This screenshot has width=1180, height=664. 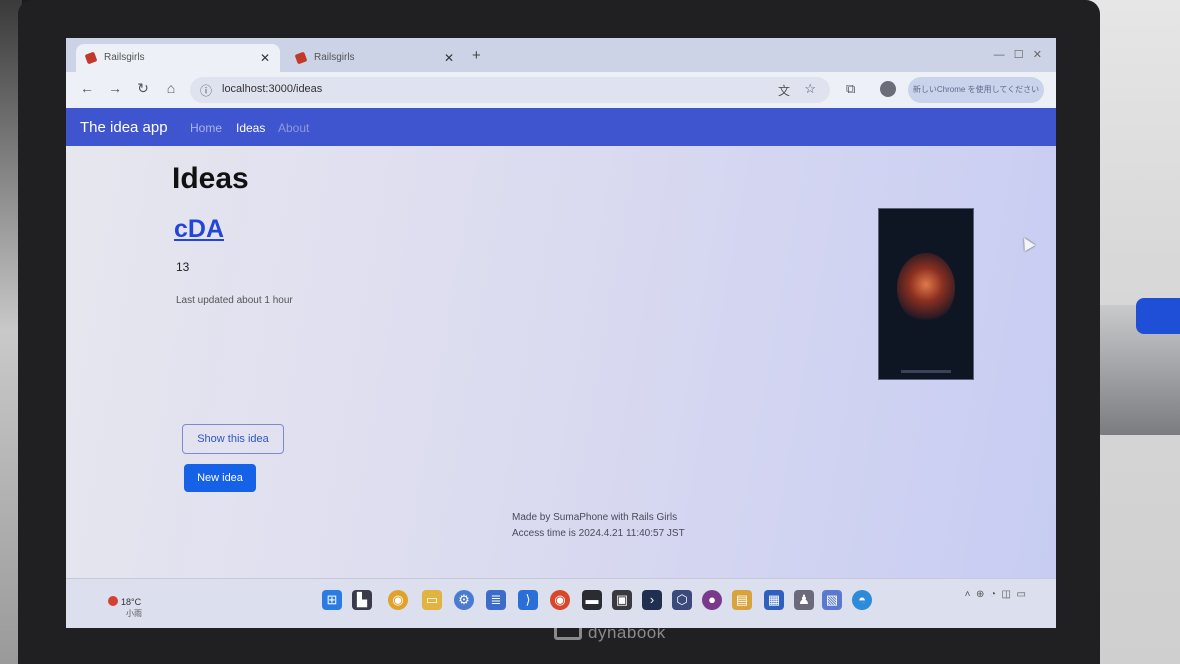 What do you see at coordinates (210, 178) in the screenshot?
I see `page-title: Ideas` at bounding box center [210, 178].